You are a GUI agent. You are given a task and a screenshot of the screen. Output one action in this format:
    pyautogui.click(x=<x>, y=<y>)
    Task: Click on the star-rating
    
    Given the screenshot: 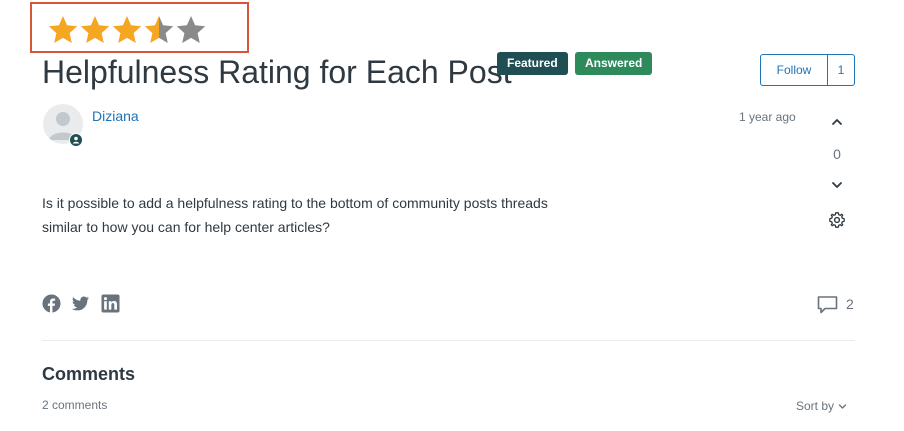 What is the action you would take?
    pyautogui.click(x=127, y=30)
    